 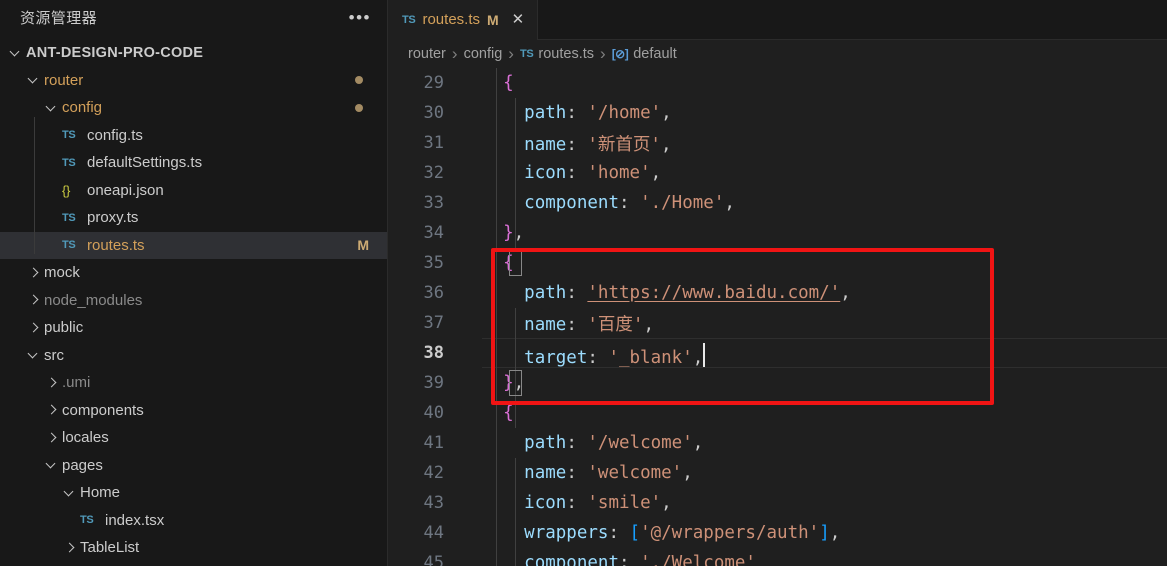 I want to click on tree-item-label: config.ts, so click(x=115, y=135).